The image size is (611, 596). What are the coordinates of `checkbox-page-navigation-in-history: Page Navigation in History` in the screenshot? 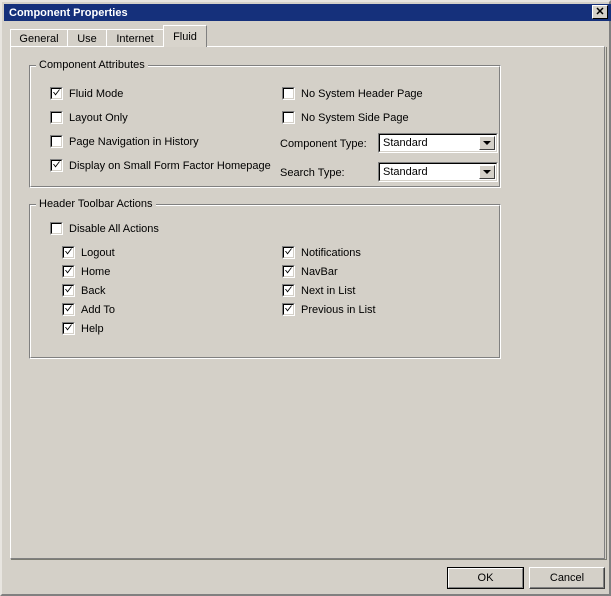 It's located at (124, 141).